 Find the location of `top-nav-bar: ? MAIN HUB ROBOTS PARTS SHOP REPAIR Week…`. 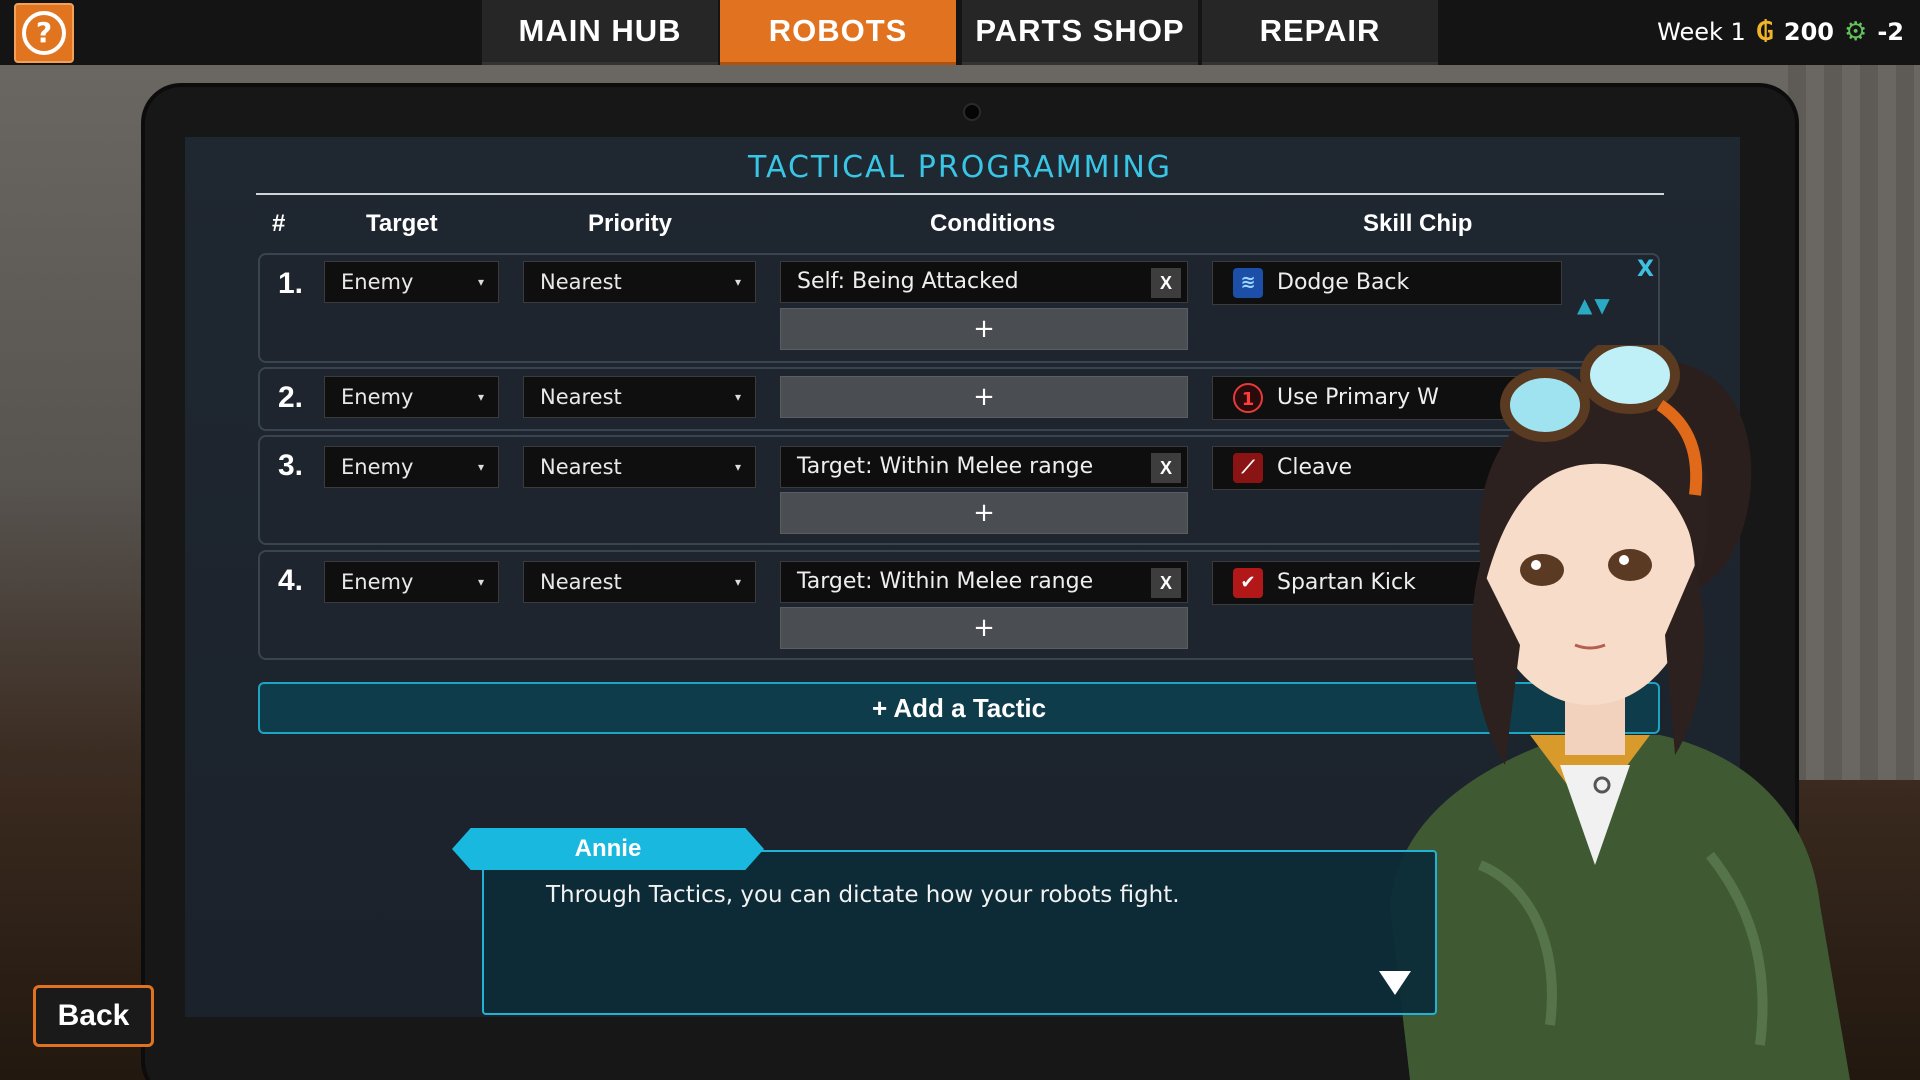

top-nav-bar: ? MAIN HUB ROBOTS PARTS SHOP REPAIR Week… is located at coordinates (960, 32).